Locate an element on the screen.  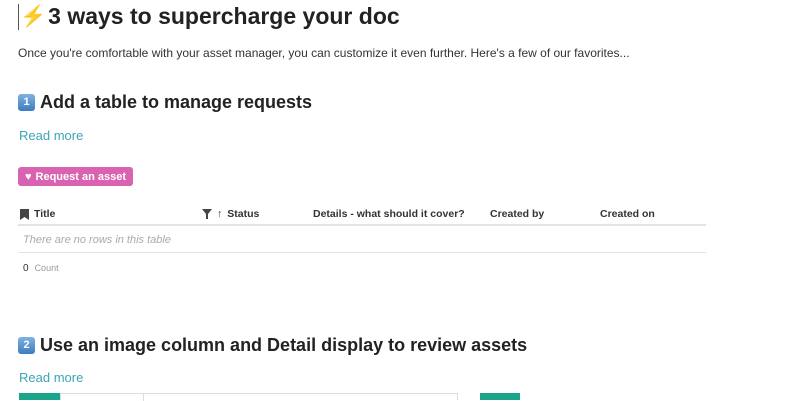
column-status-label: Status is located at coordinates (243, 214).